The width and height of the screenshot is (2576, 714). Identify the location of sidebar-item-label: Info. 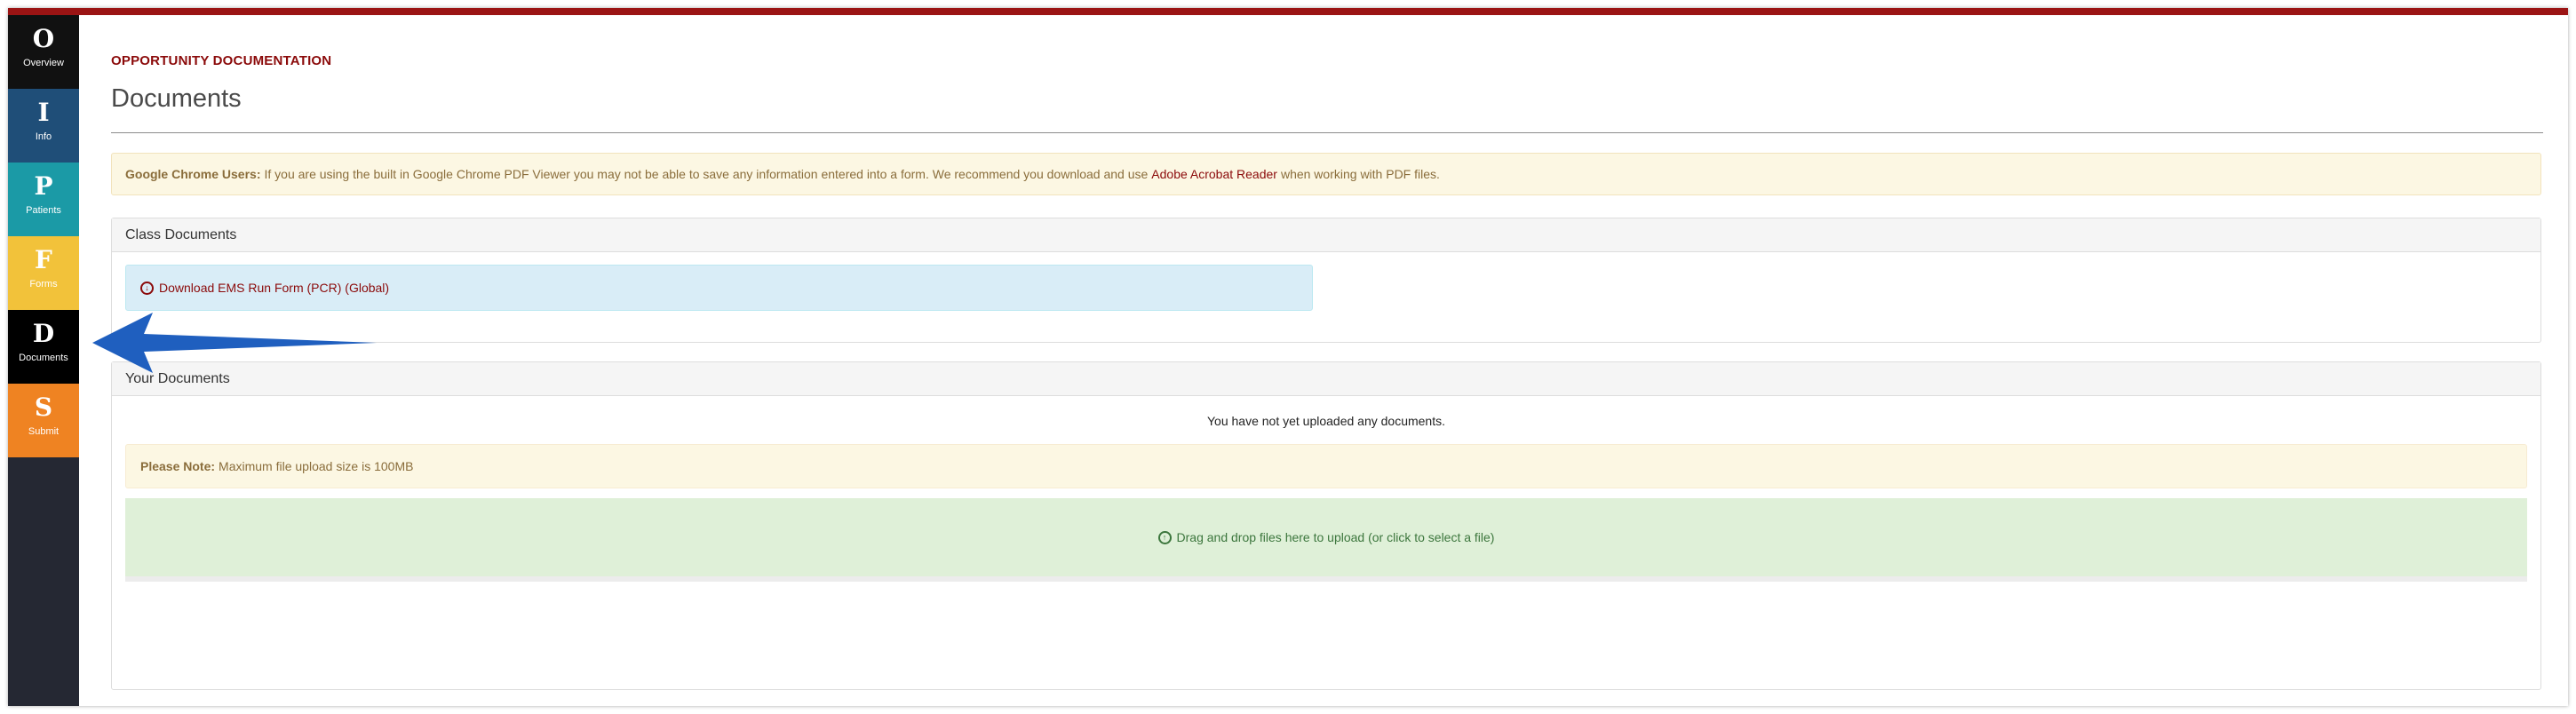
(43, 136).